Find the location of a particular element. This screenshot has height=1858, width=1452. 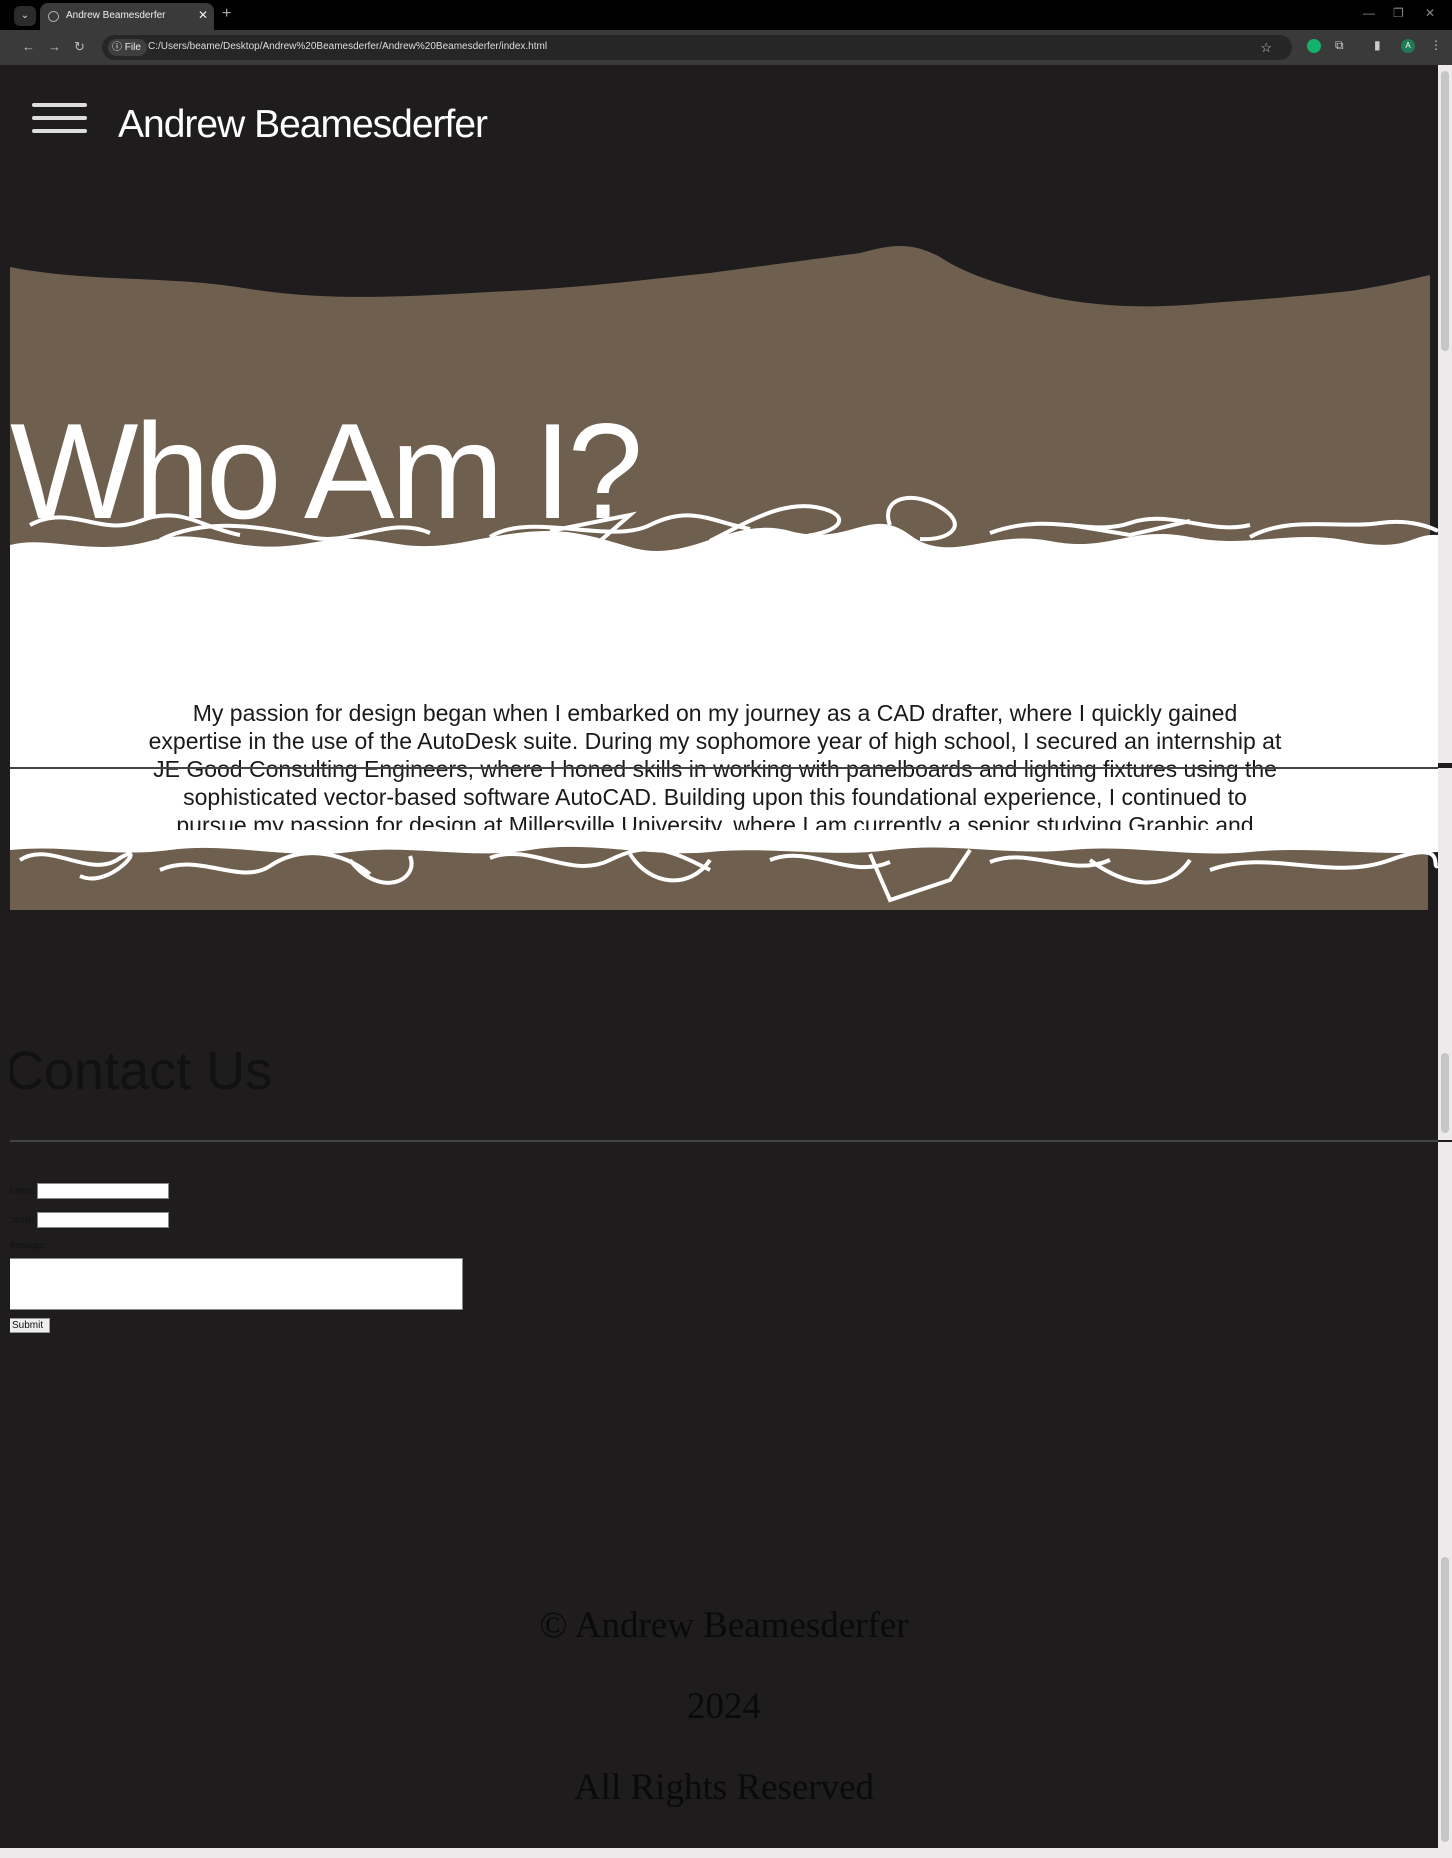

footer-year: 2024 is located at coordinates (724, 1706).